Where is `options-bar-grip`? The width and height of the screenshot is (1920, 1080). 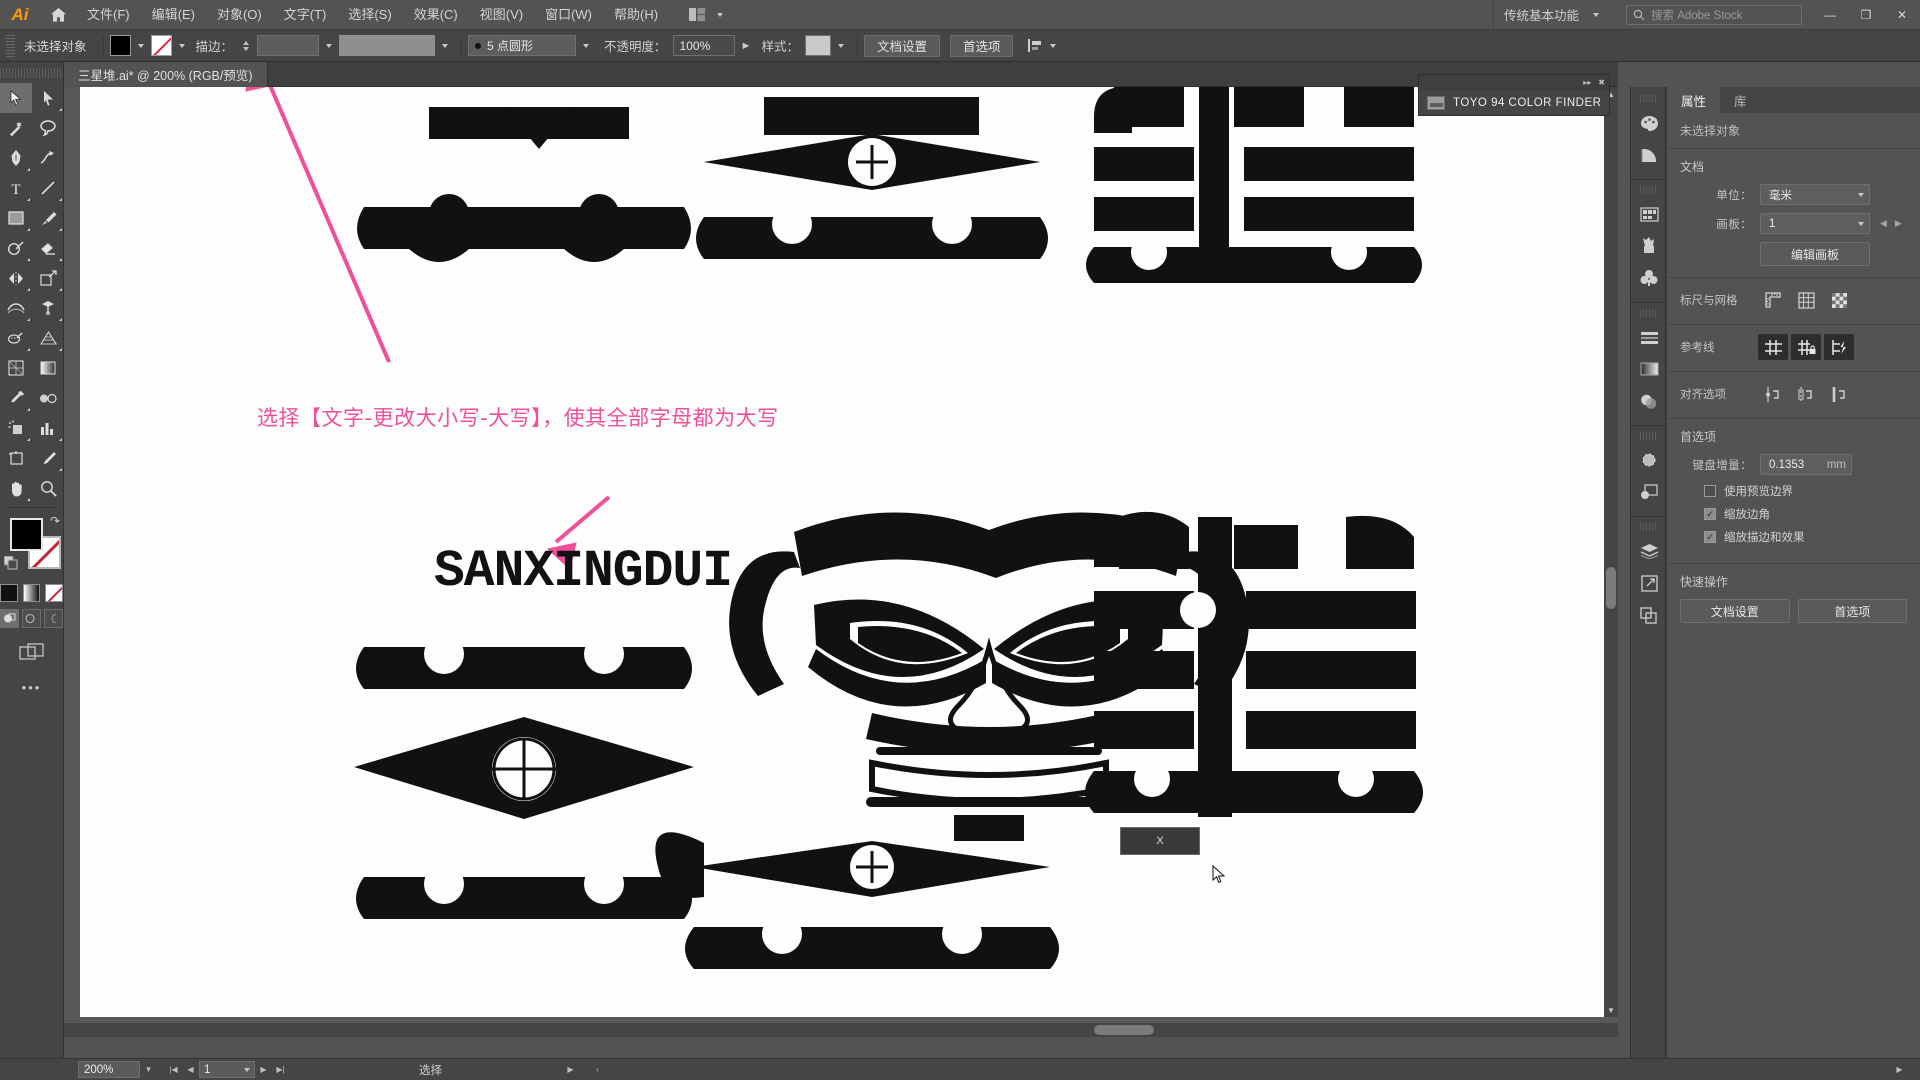
options-bar-grip is located at coordinates (10, 45).